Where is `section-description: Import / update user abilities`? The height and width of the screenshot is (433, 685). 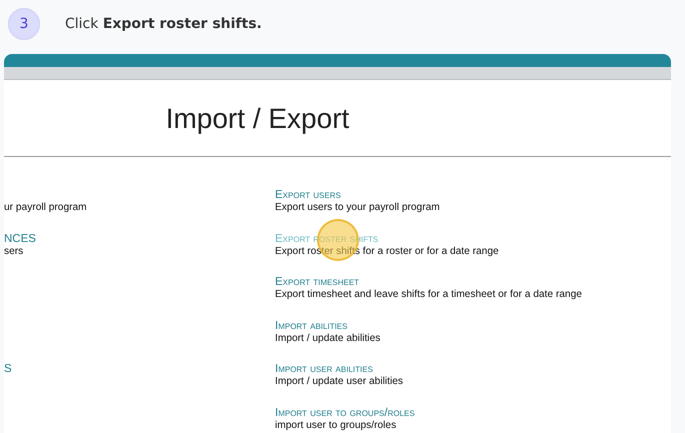
section-description: Import / update user abilities is located at coordinates (339, 382).